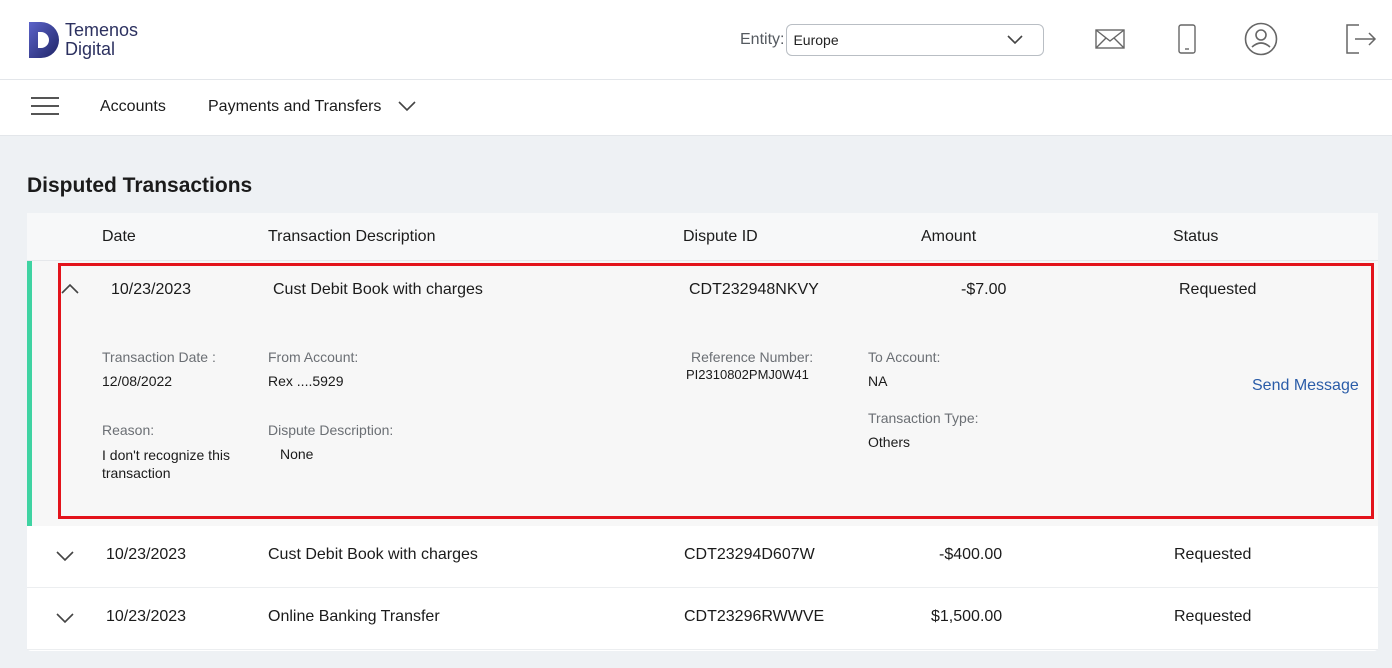  I want to click on entity-selector: Entity: Europe, so click(892, 40).